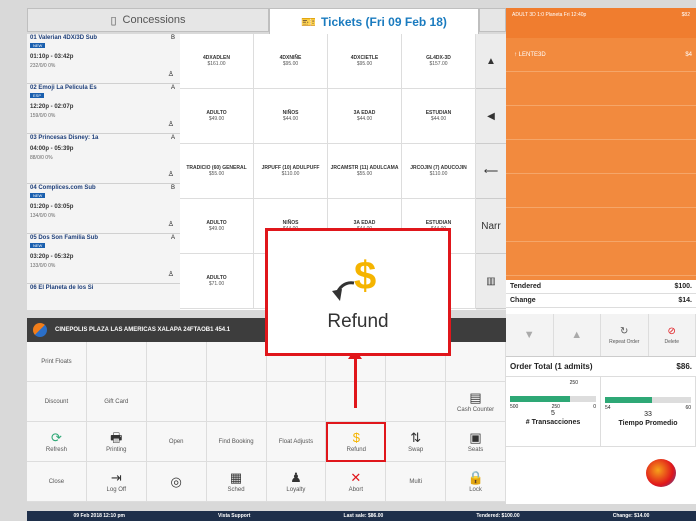  I want to click on ticket-type-button: TRADICIO (60) GENERAL $55.00, so click(217, 171).